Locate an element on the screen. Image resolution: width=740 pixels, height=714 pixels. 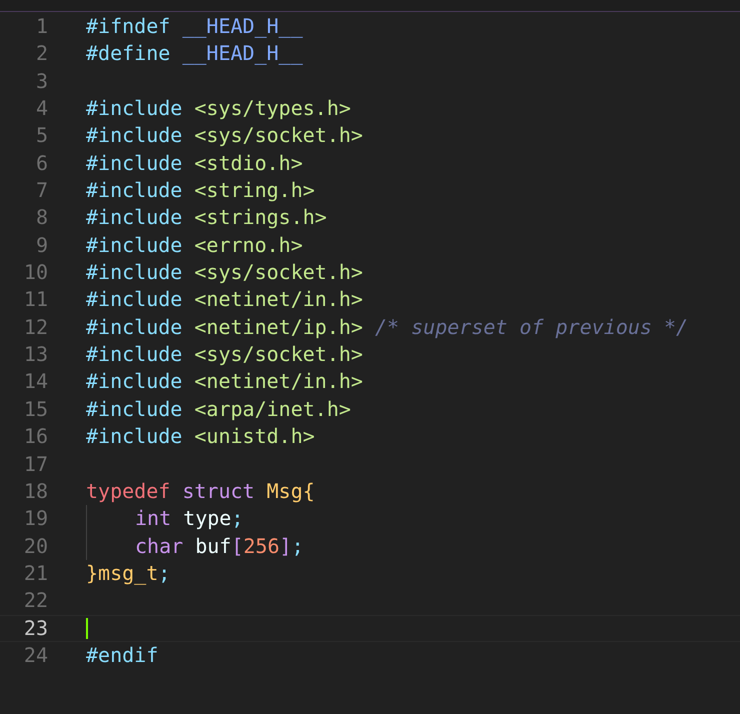
line-number: 11 is located at coordinates (35, 300).